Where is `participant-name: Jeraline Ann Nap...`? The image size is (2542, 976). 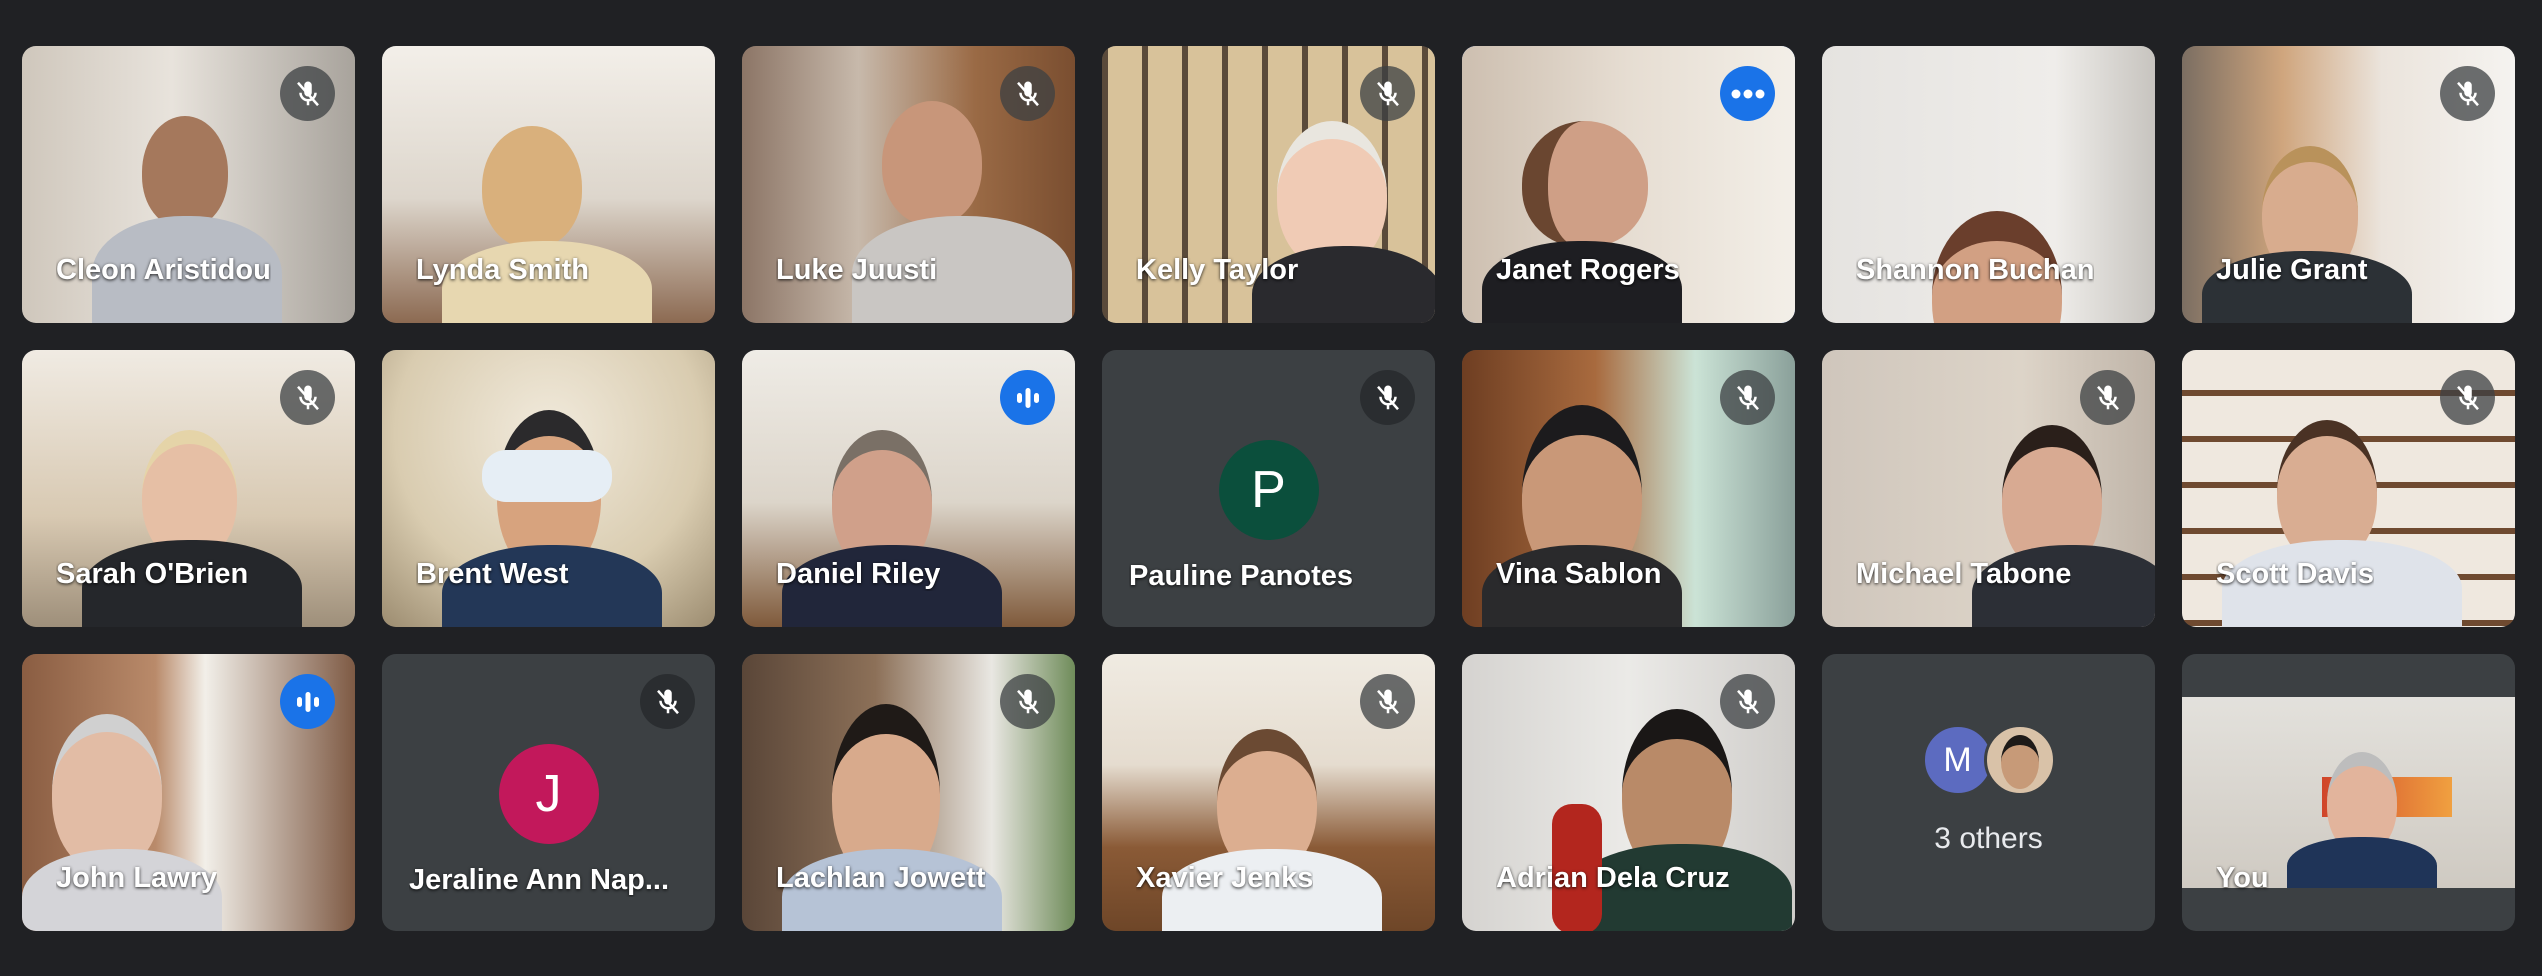 participant-name: Jeraline Ann Nap... is located at coordinates (539, 880).